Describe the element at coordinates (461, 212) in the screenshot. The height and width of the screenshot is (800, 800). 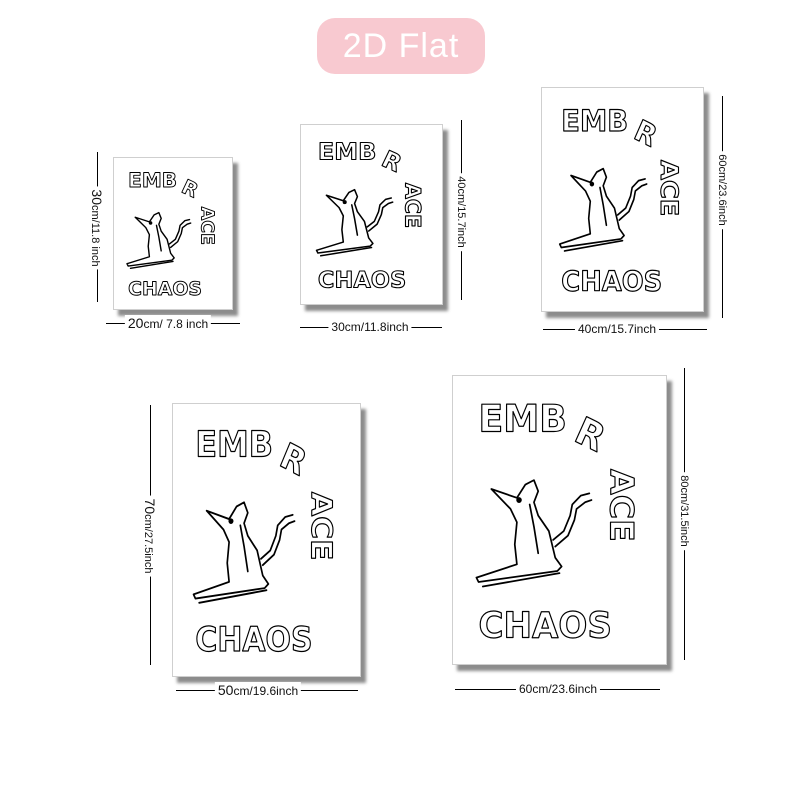
I see `height-label-40cm: 40cm/15.7inch` at that location.